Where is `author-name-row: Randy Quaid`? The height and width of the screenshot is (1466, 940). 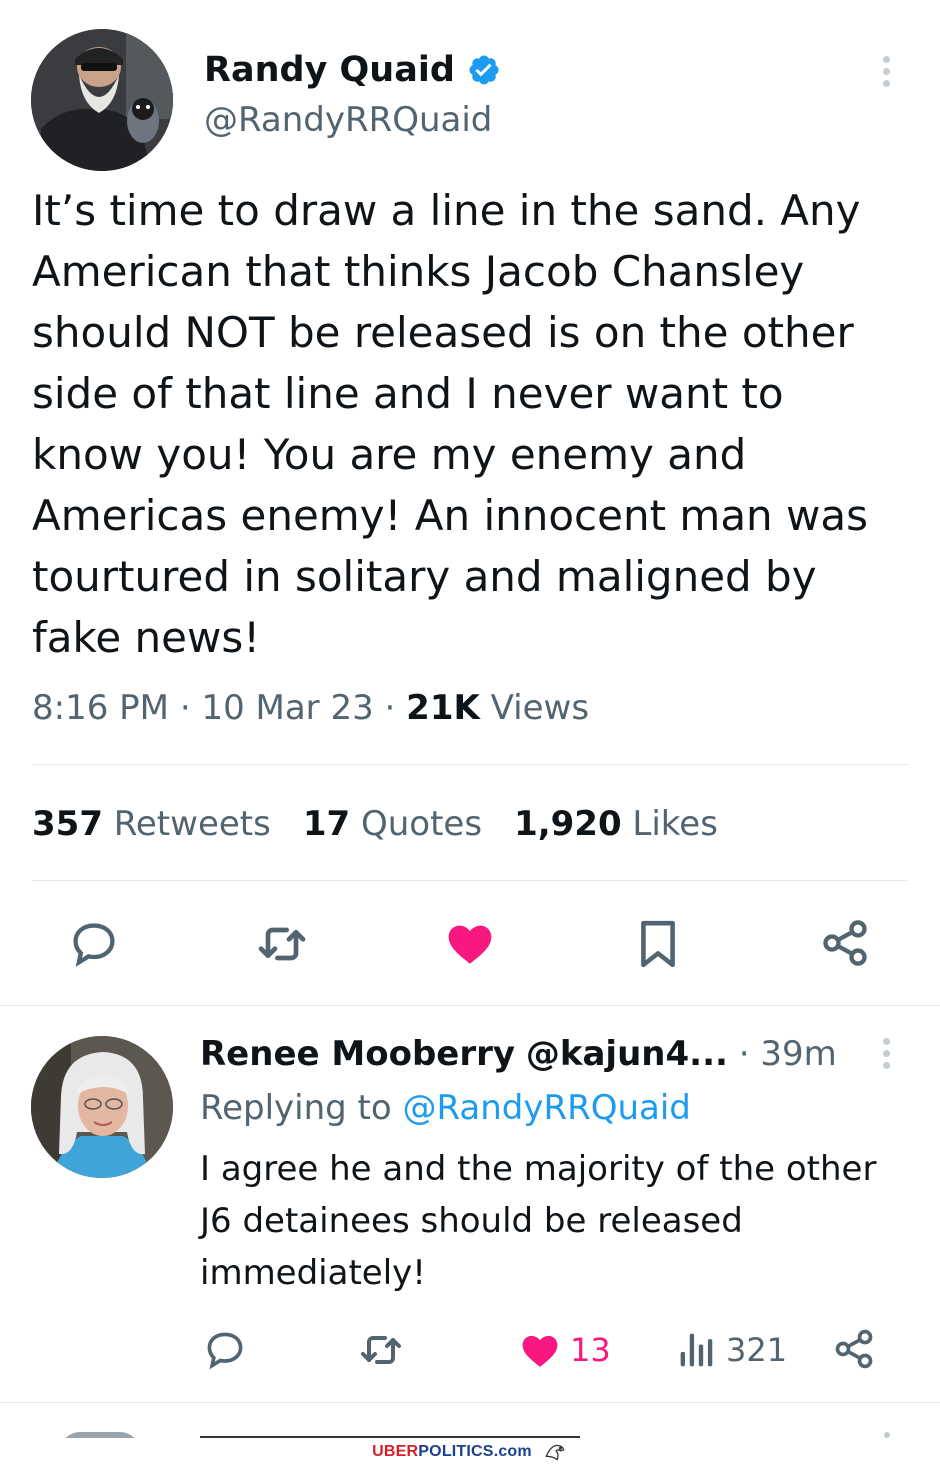 author-name-row: Randy Quaid is located at coordinates (352, 70).